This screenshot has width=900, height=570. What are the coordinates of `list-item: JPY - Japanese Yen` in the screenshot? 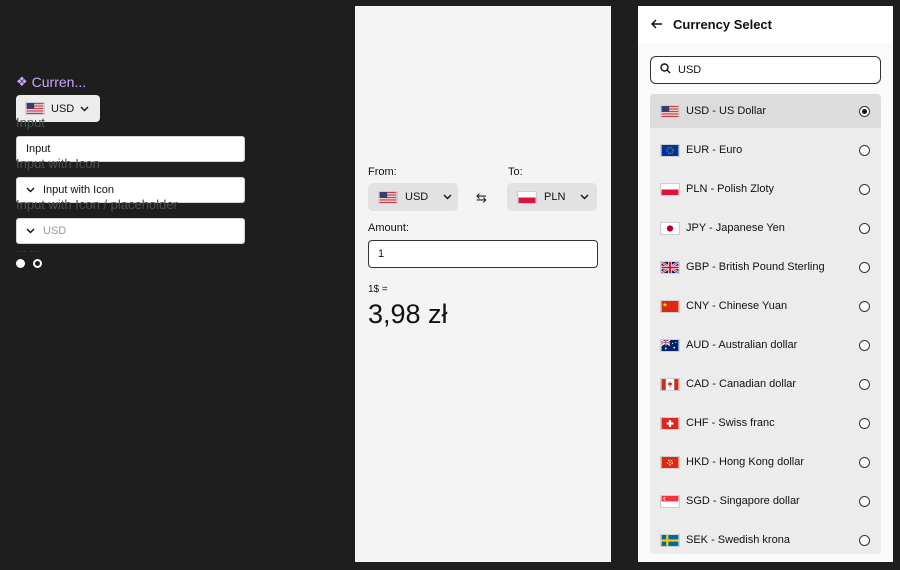 It's located at (765, 228).